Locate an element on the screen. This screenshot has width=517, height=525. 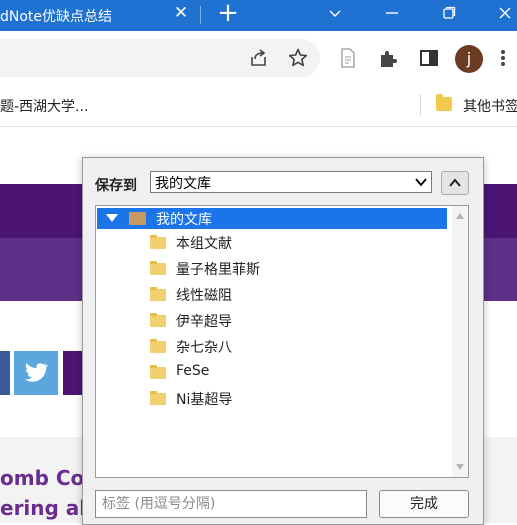
browser-toolbar: j is located at coordinates (258, 58).